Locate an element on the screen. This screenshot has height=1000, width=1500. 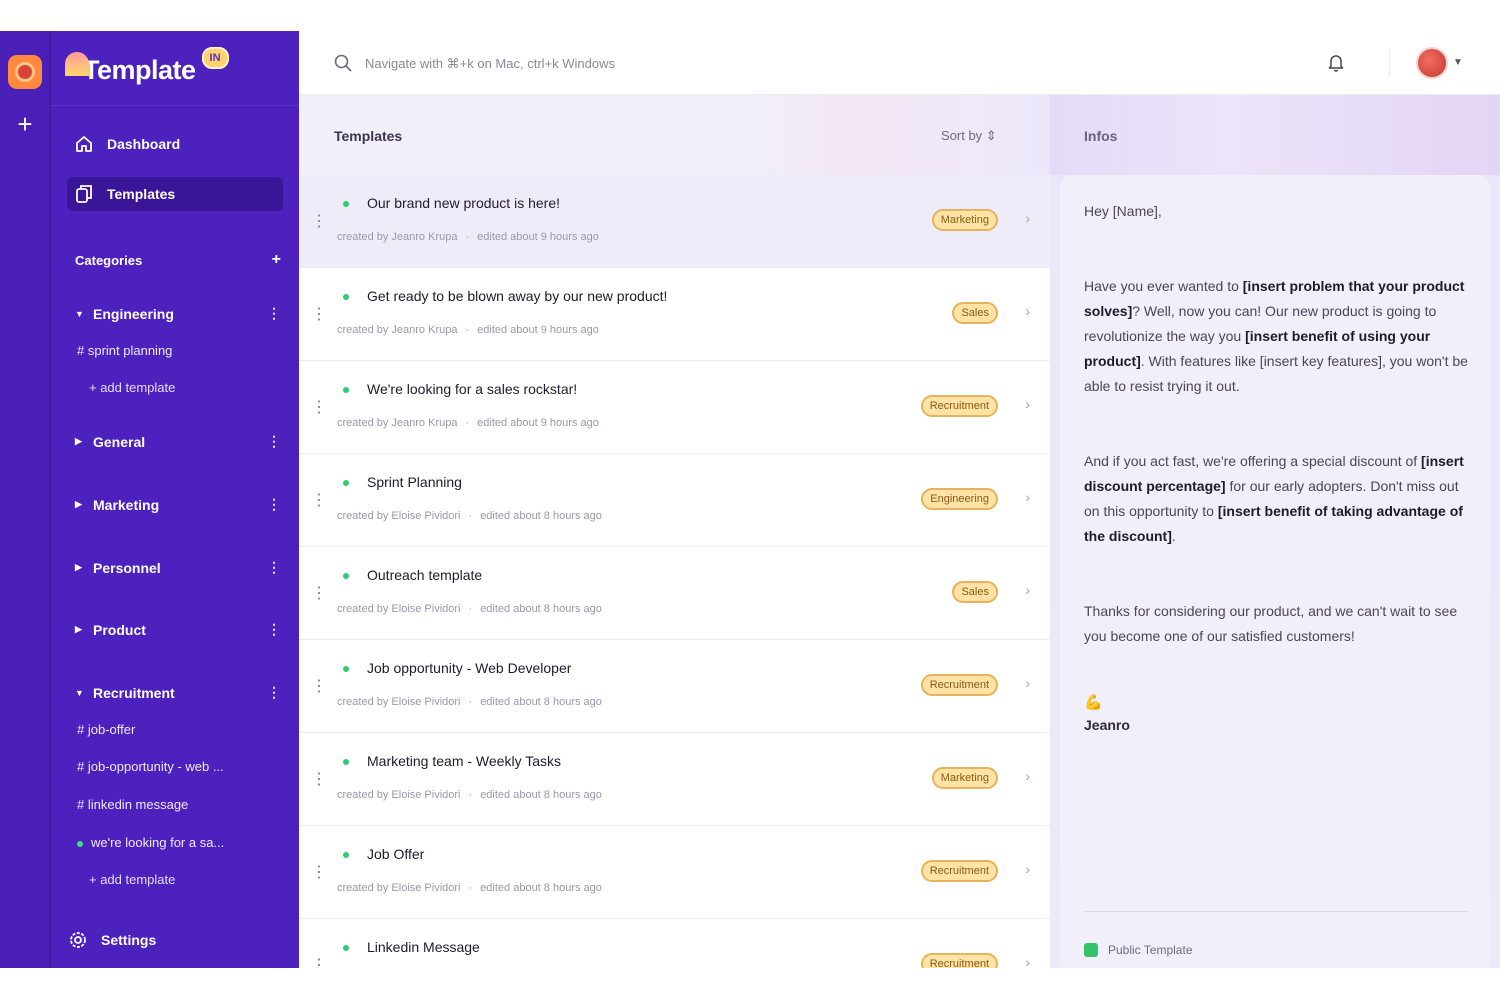
workspace-logo-icon is located at coordinates (25, 72).